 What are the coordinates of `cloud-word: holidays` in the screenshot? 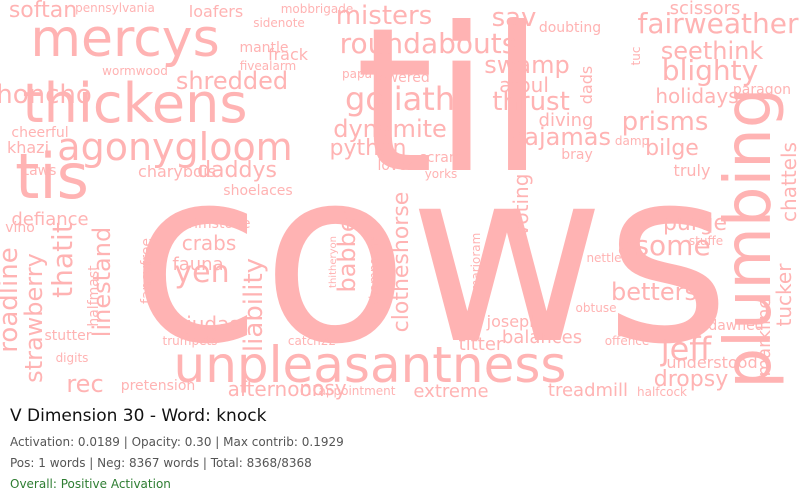 It's located at (696, 96).